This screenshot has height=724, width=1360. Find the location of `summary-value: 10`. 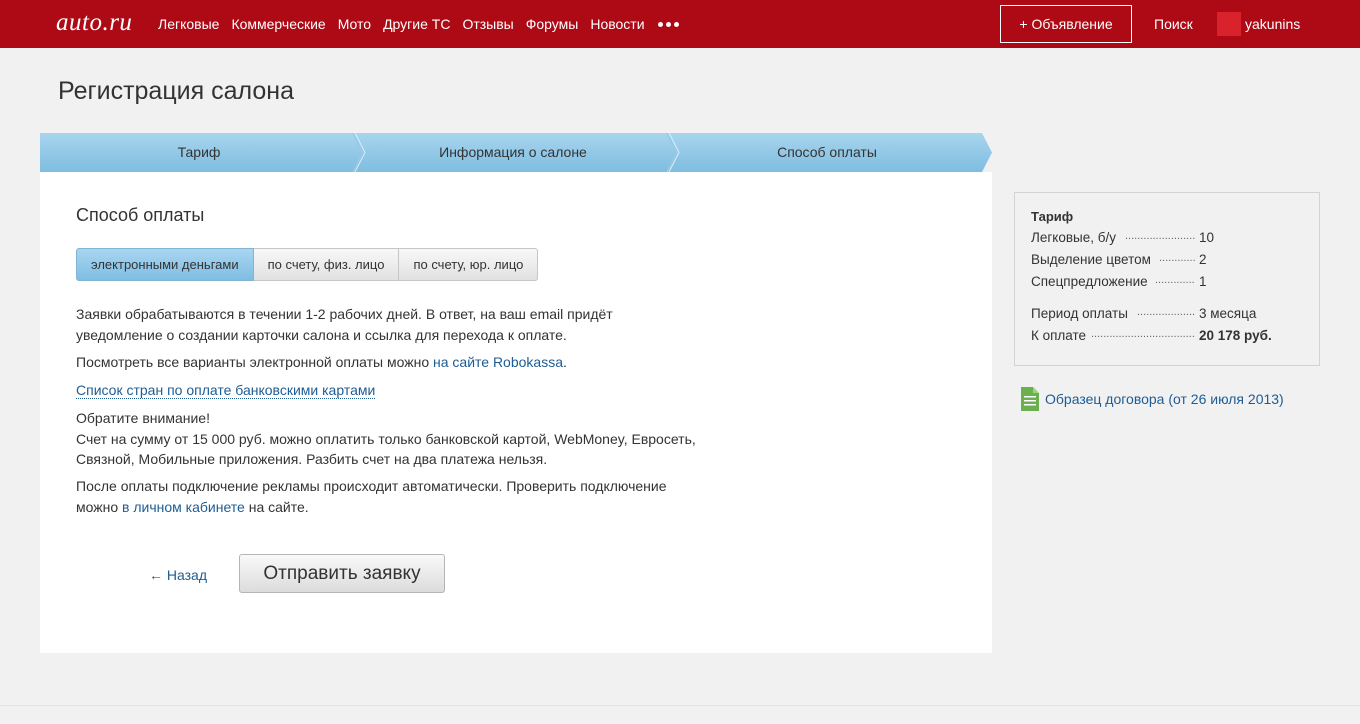

summary-value: 10 is located at coordinates (1207, 237).